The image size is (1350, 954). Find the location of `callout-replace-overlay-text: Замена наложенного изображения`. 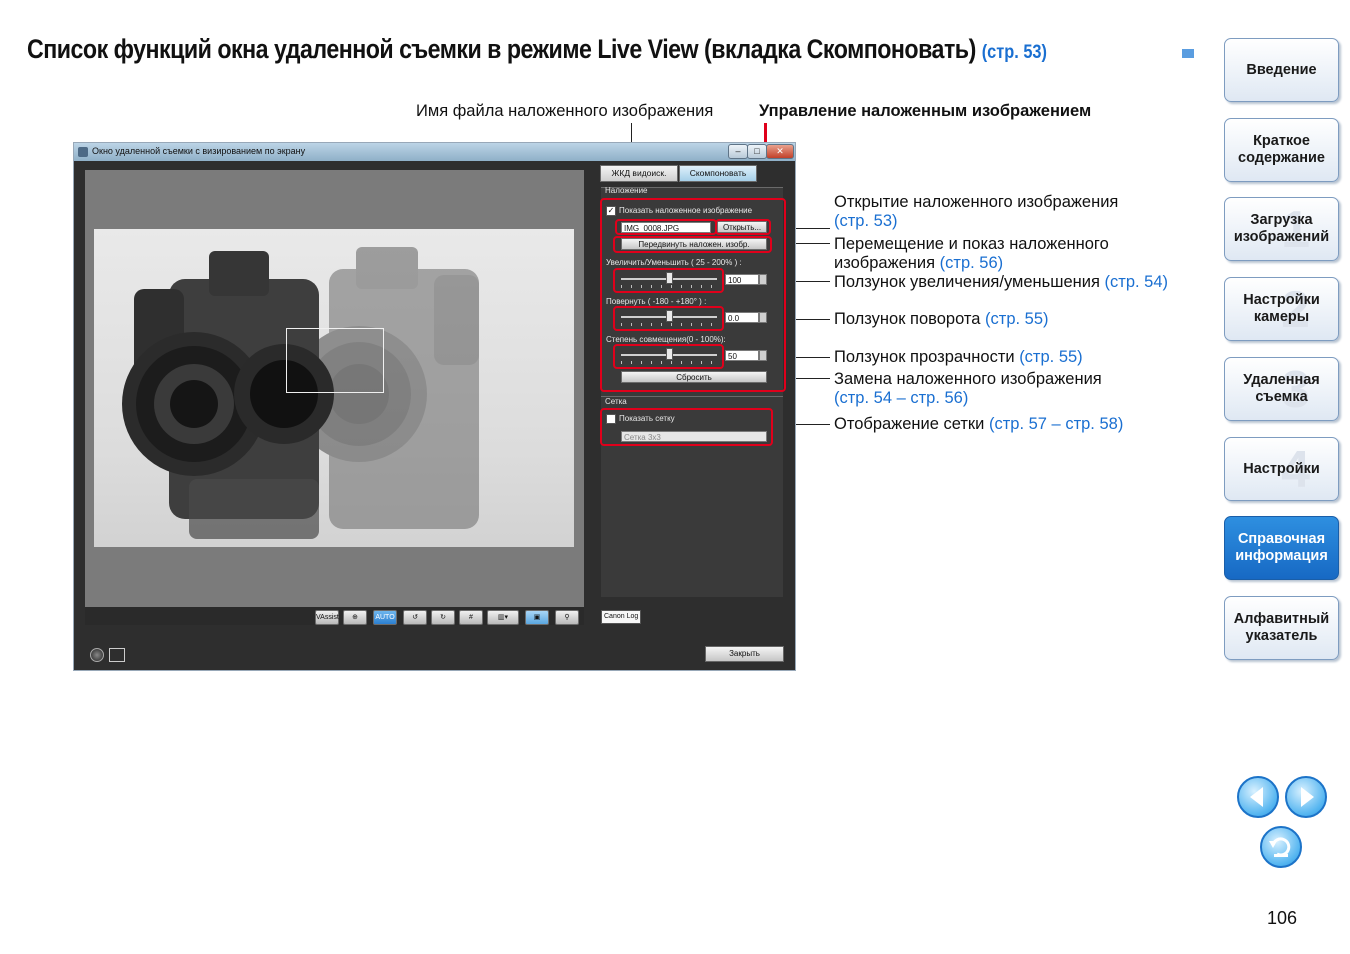

callout-replace-overlay-text: Замена наложенного изображения is located at coordinates (968, 379).